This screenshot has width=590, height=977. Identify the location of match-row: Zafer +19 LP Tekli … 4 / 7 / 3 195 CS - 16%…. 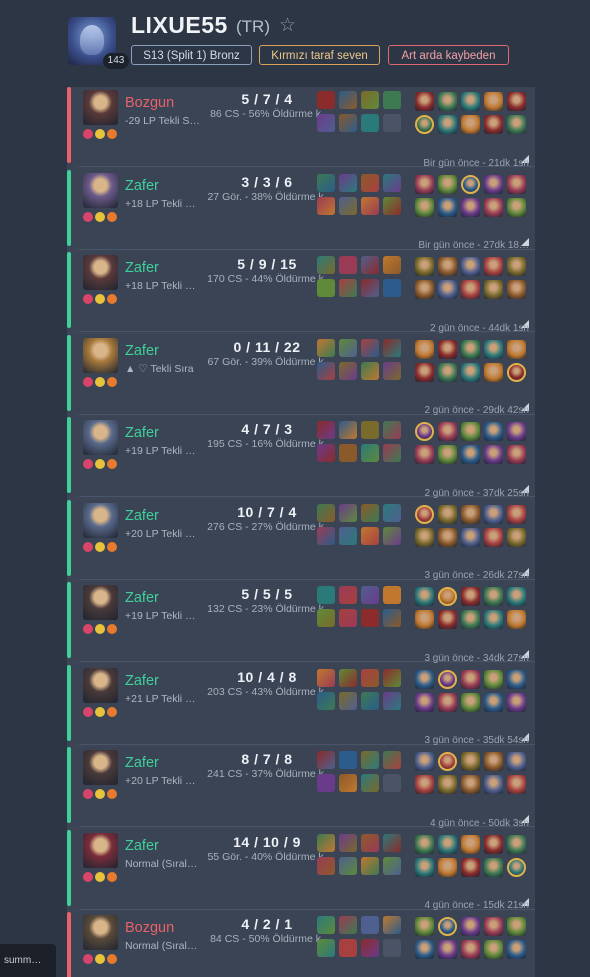
(301, 451).